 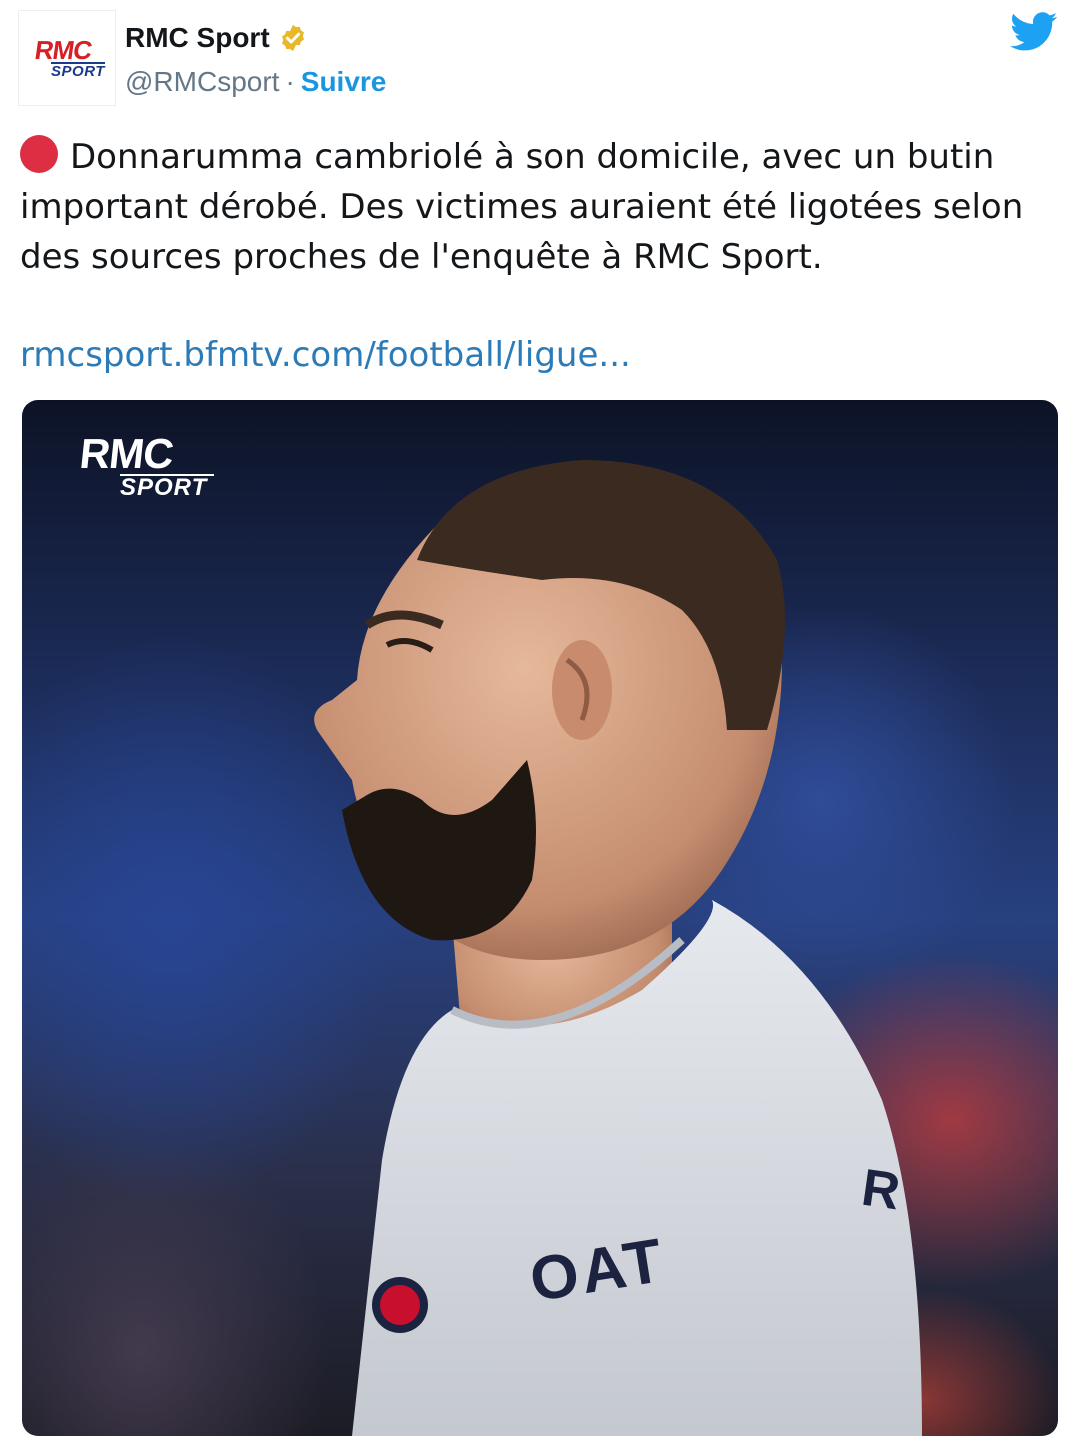 I want to click on account-name-row: RMC Sport, so click(x=216, y=38).